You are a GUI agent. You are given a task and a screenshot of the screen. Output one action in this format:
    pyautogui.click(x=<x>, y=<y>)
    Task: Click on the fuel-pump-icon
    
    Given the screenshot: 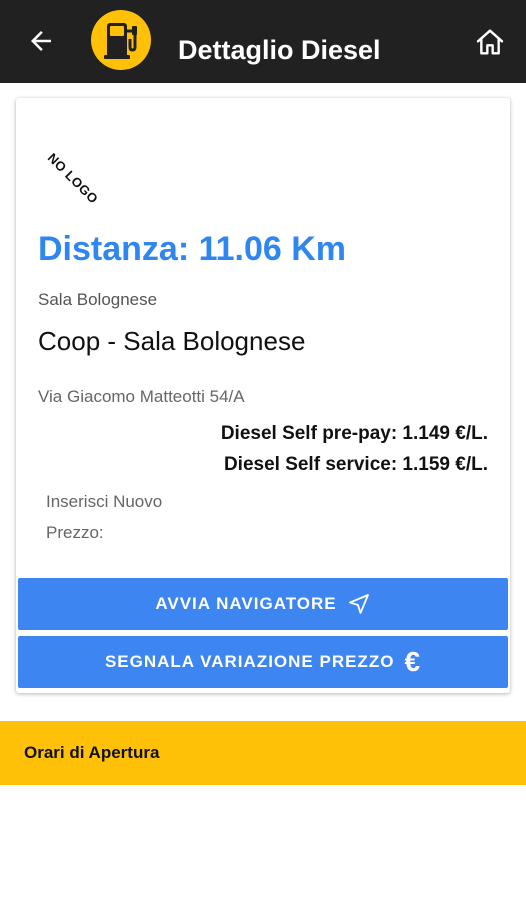 What is the action you would take?
    pyautogui.click(x=121, y=40)
    